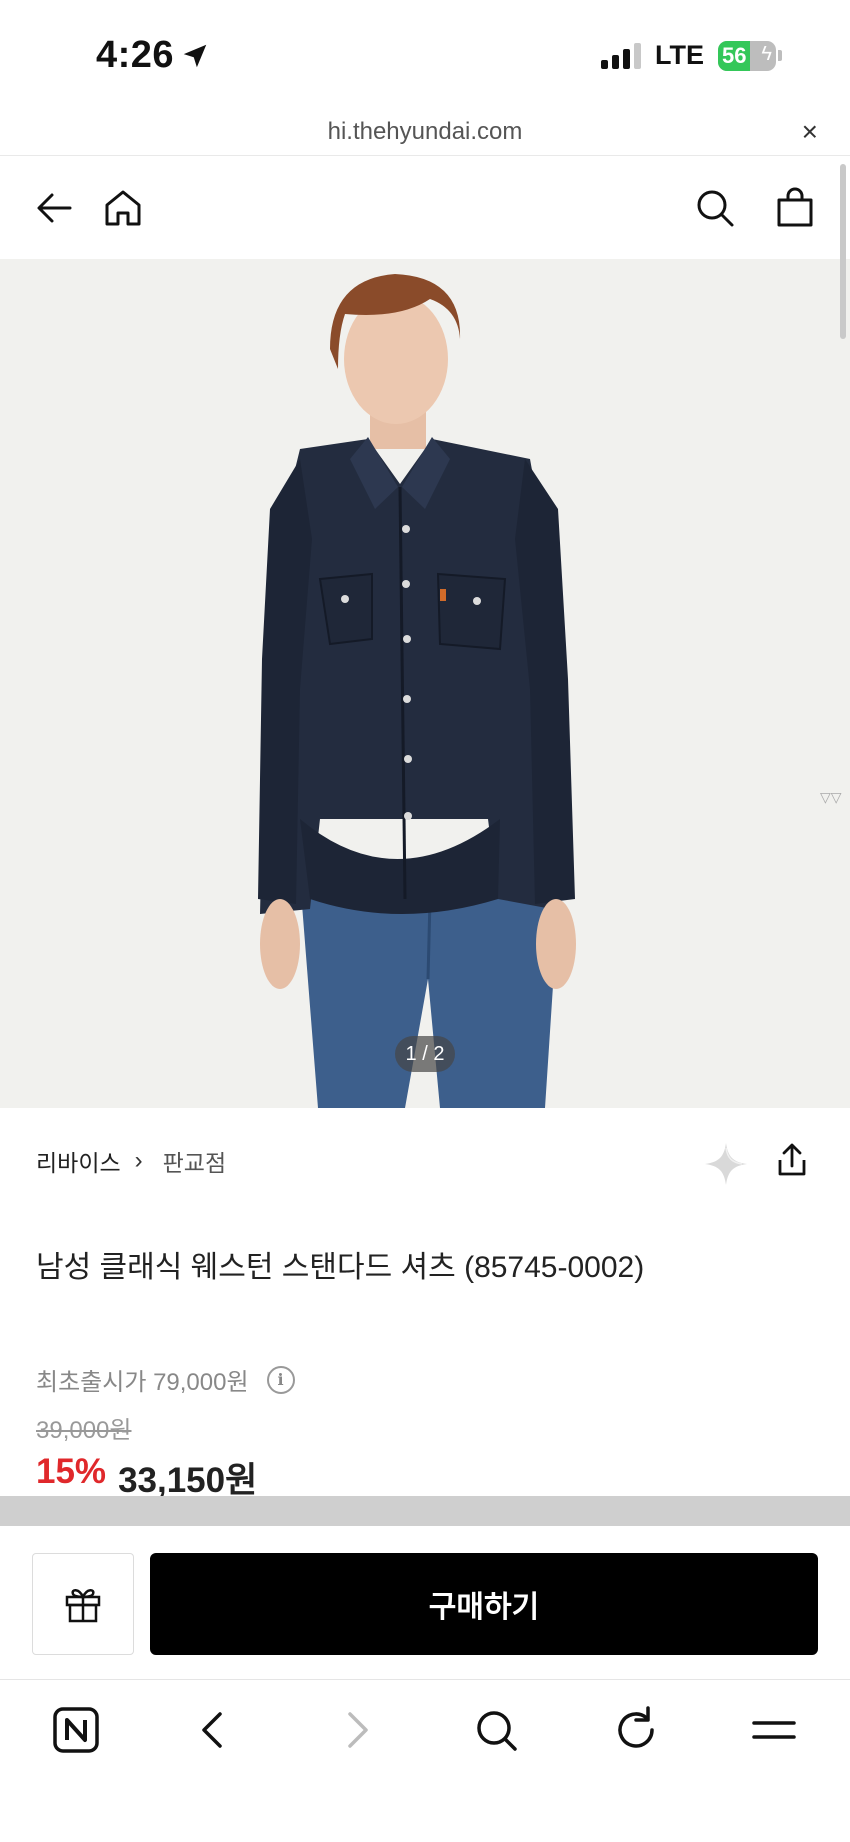 This screenshot has width=850, height=1842. Describe the element at coordinates (195, 55) in the screenshot. I see `location-arrow-icon` at that location.